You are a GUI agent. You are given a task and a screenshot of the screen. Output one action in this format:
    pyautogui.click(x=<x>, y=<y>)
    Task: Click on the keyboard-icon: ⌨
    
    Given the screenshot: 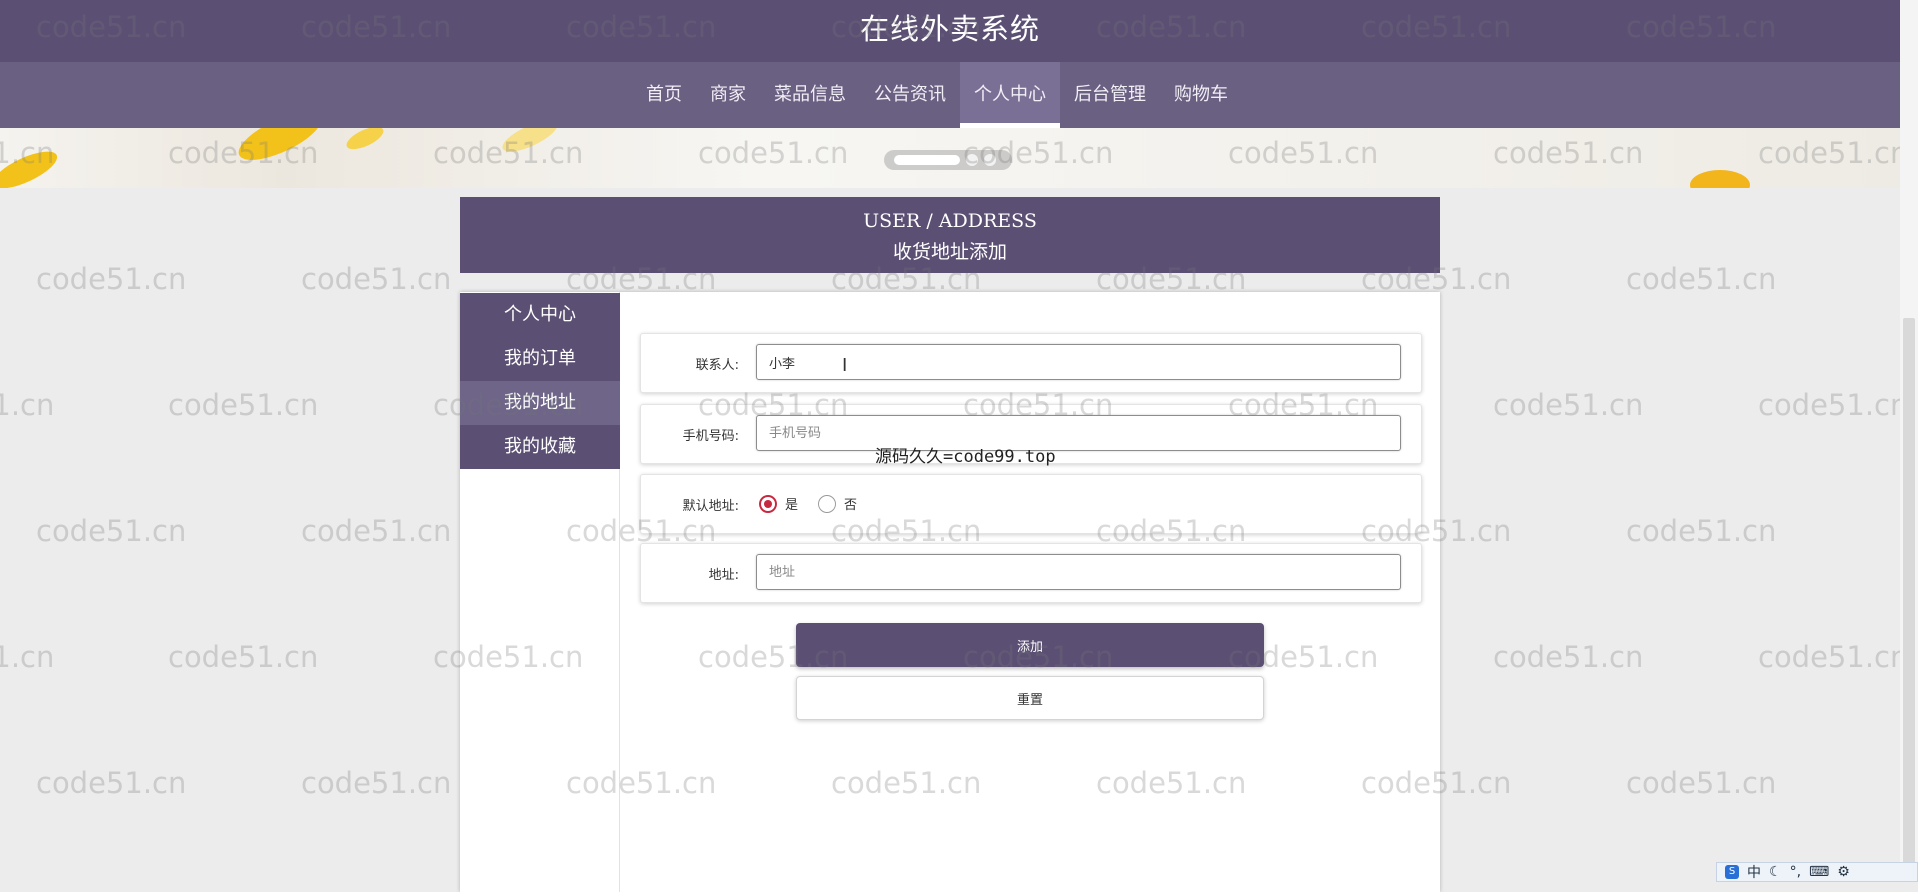 What is the action you would take?
    pyautogui.click(x=1819, y=872)
    